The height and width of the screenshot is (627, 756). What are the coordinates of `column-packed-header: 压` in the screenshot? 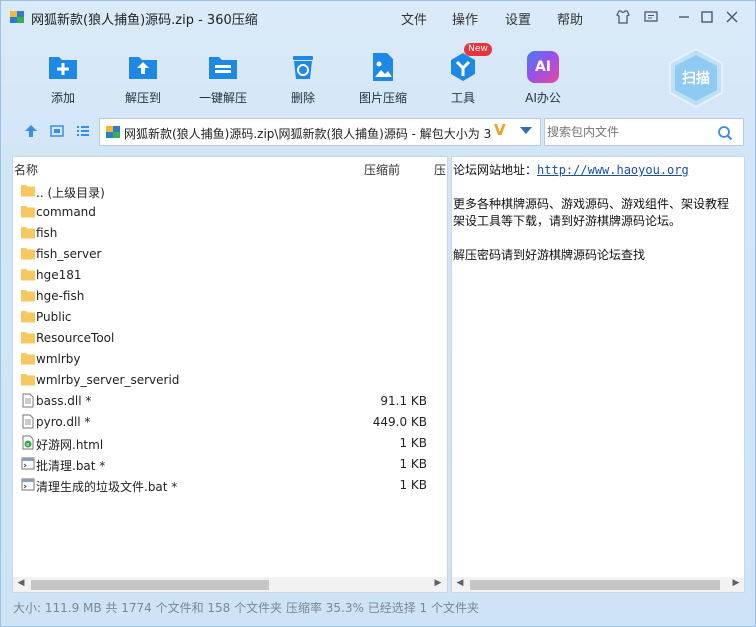 It's located at (440, 169).